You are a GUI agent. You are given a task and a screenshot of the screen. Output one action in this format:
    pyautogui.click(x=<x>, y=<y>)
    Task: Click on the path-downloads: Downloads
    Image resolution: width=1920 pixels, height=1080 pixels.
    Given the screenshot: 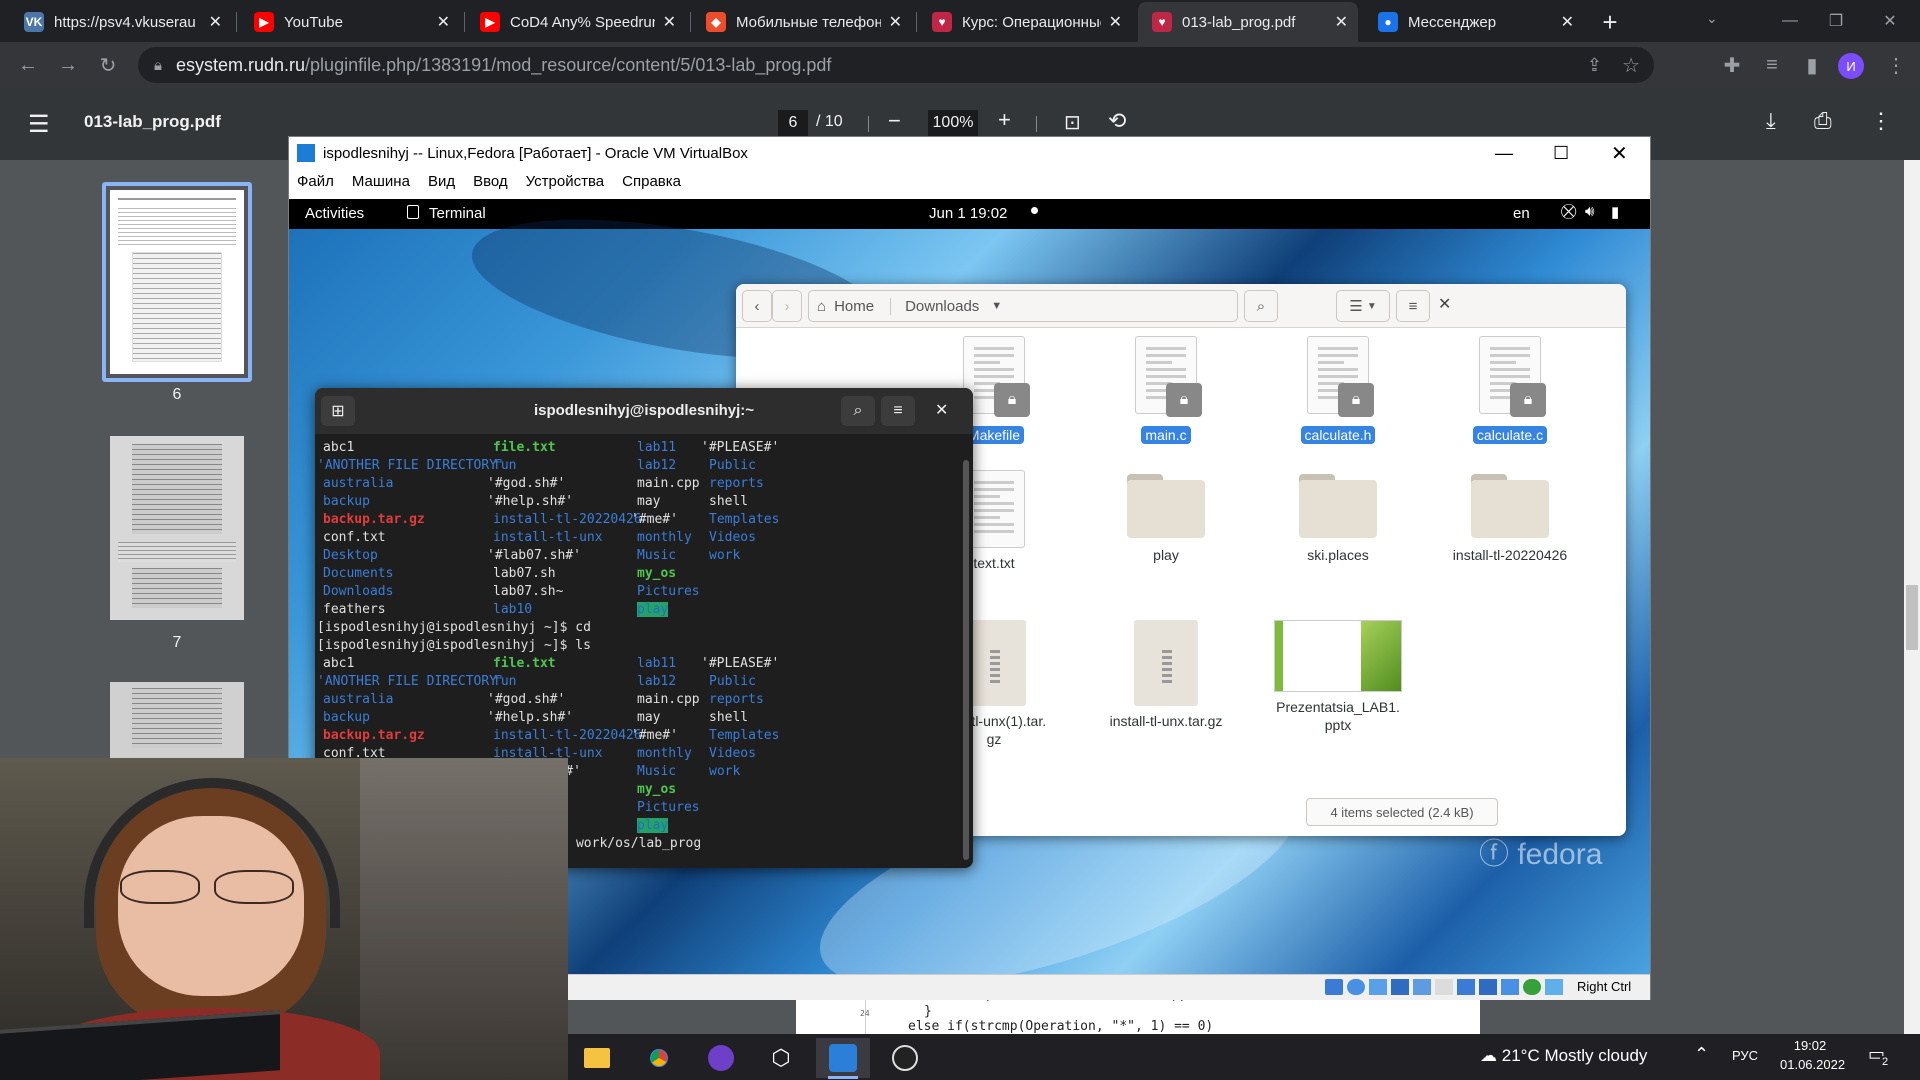 What is the action you would take?
    pyautogui.click(x=942, y=306)
    